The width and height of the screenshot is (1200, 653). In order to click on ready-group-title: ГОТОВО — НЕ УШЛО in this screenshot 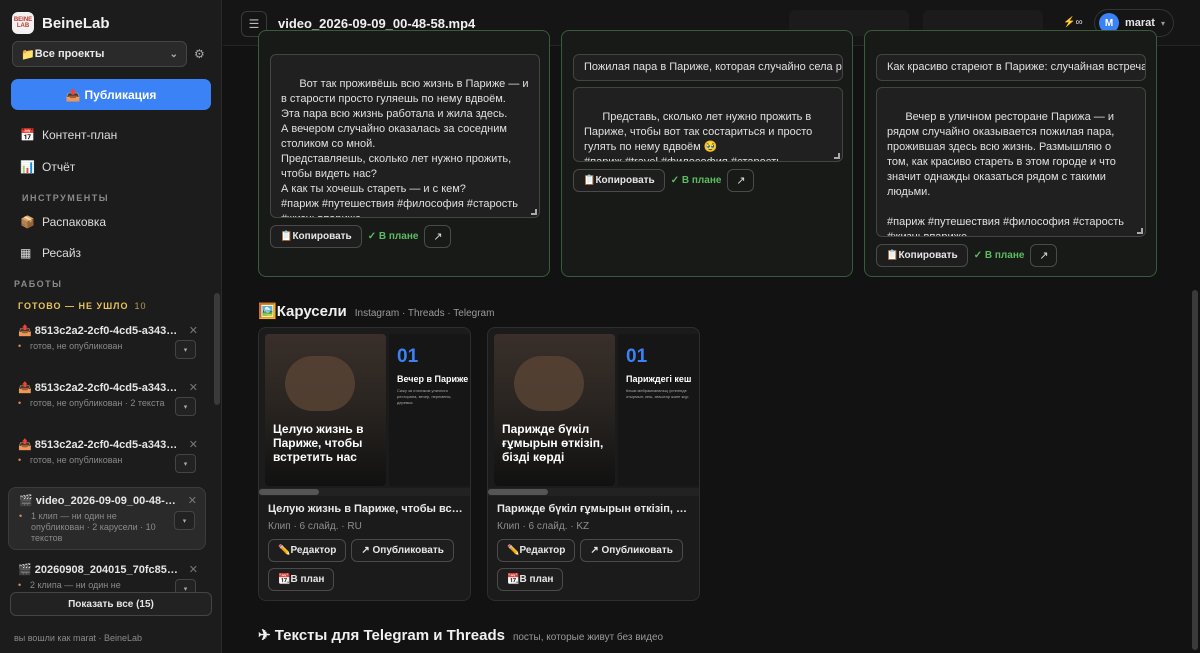, I will do `click(73, 306)`.